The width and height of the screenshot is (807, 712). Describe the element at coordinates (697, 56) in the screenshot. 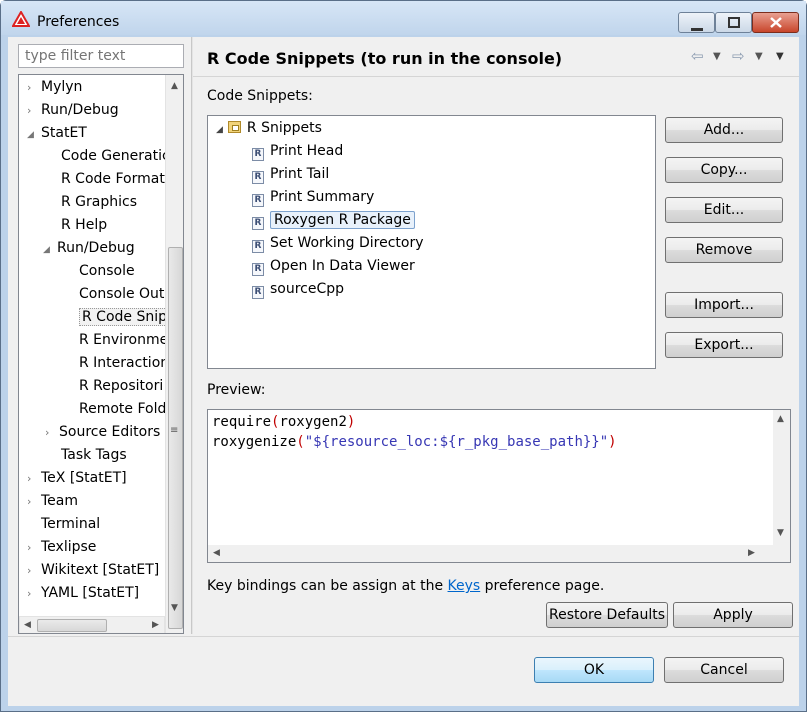

I see `back-arrow-icon: ⇦` at that location.